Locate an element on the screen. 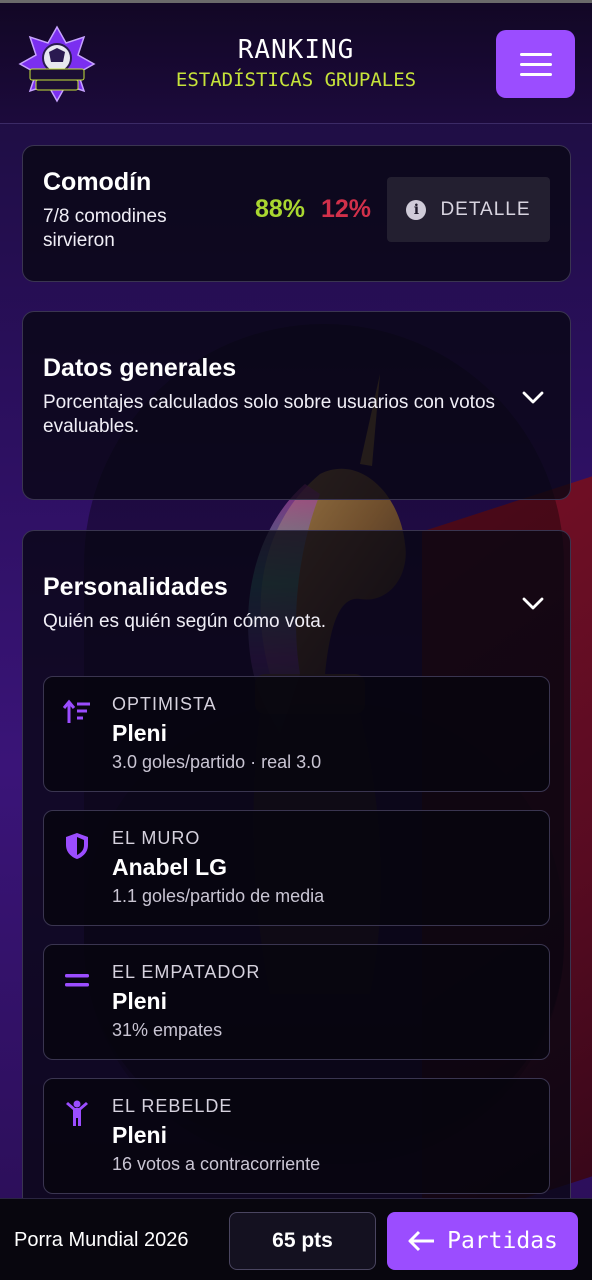 This screenshot has height=1280, width=592. info-icon: i is located at coordinates (416, 209).